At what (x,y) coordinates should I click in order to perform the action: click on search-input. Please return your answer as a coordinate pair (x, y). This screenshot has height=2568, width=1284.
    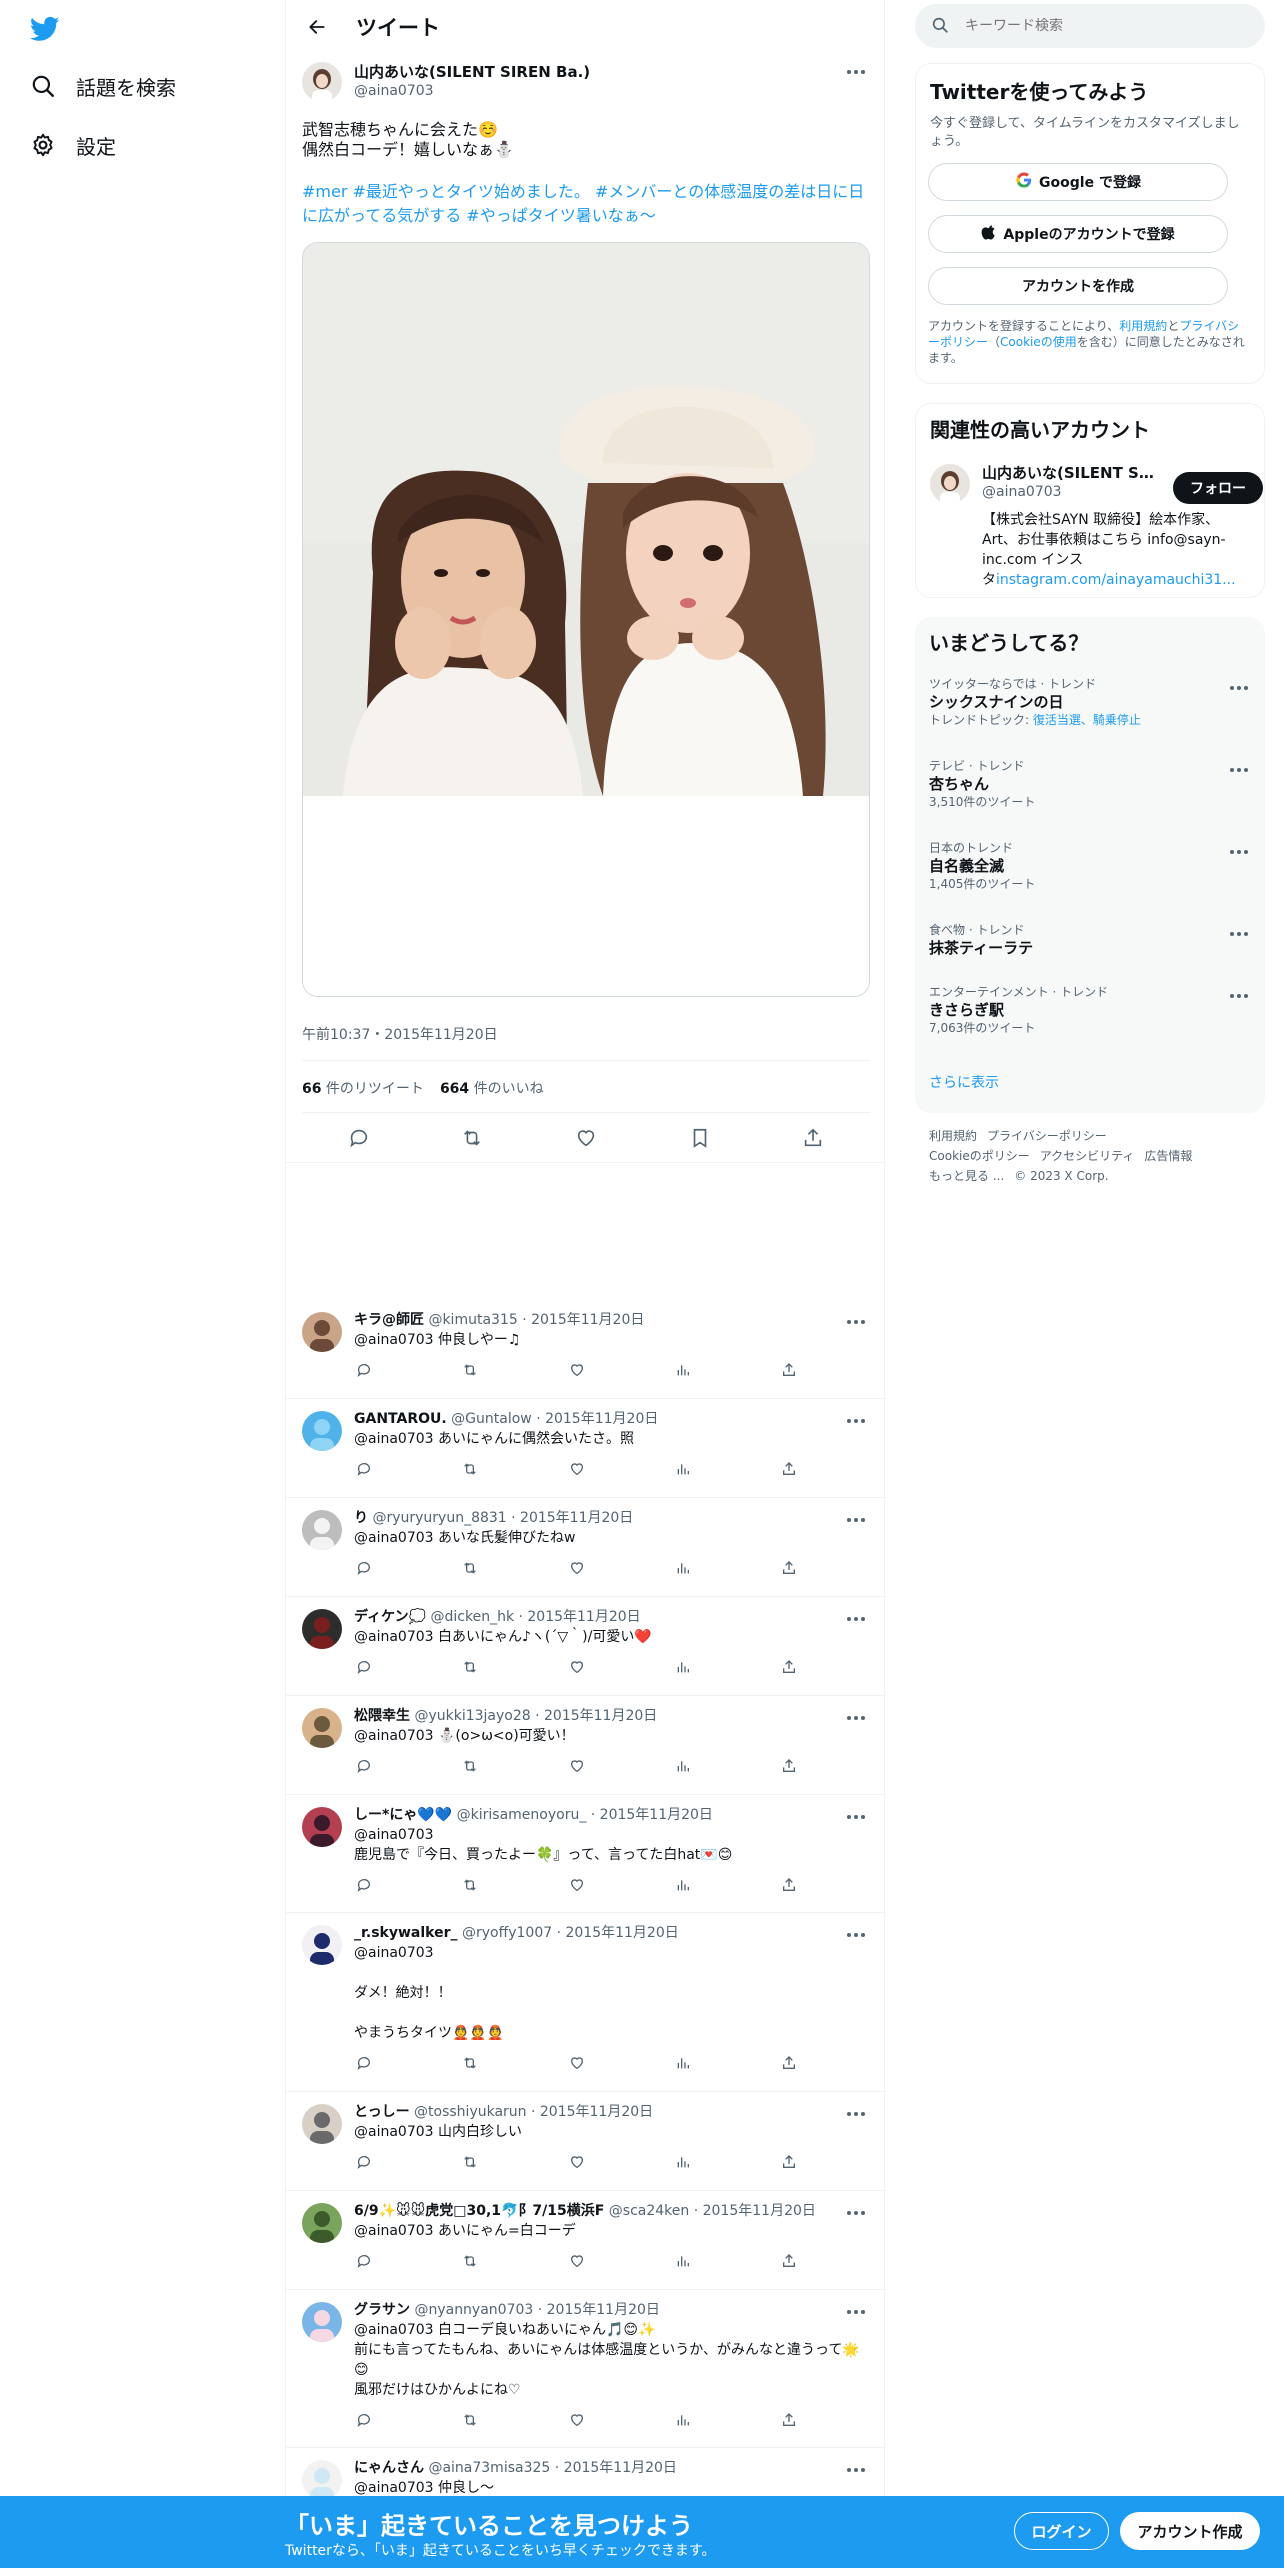
    Looking at the image, I should click on (1105, 26).